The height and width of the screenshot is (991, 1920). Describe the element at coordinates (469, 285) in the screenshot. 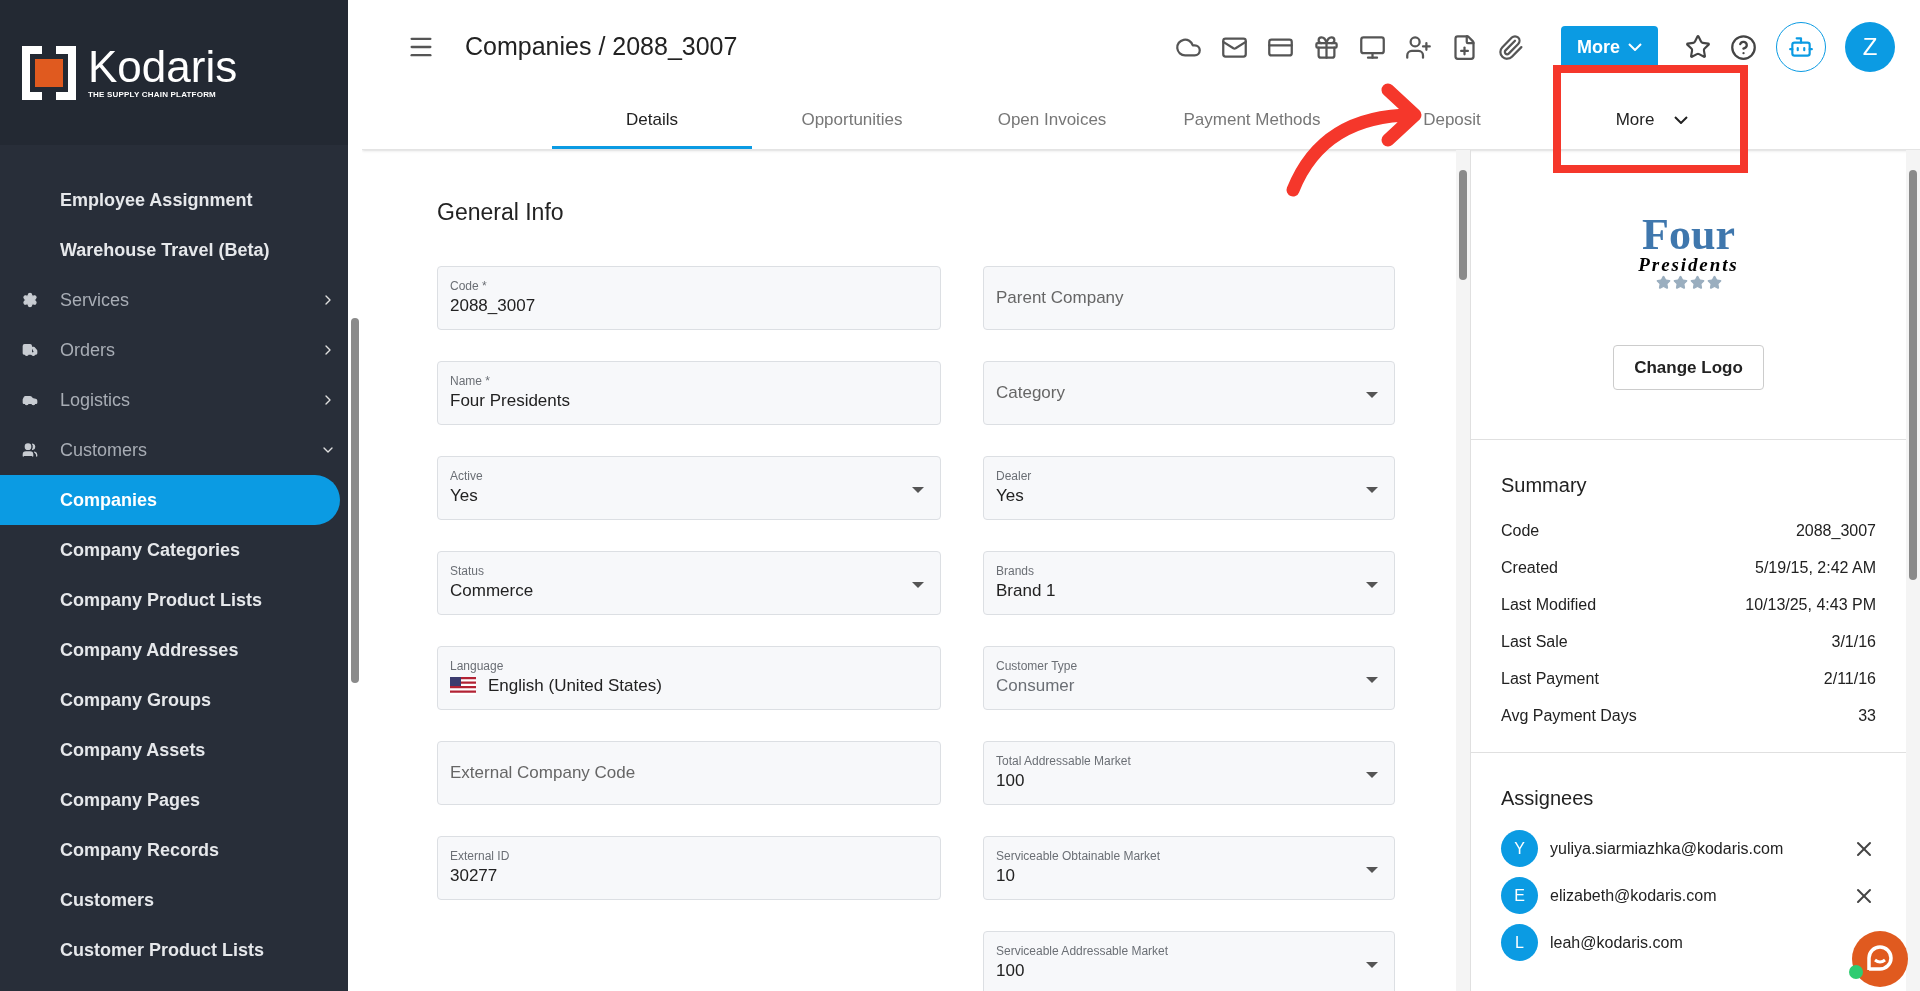

I see `field-label: Code *` at that location.